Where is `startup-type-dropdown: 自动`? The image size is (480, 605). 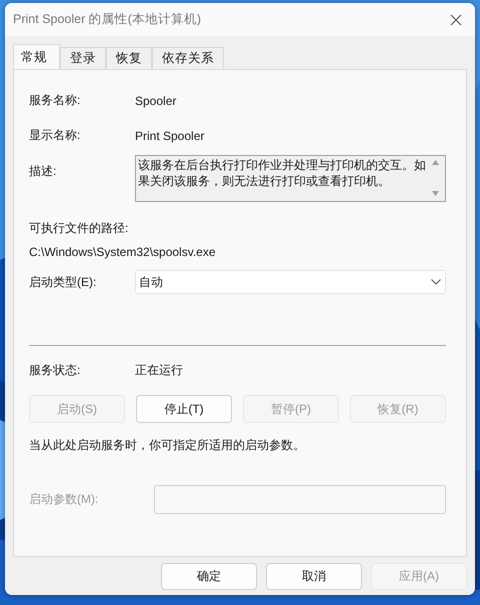
startup-type-dropdown: 自动 is located at coordinates (290, 282).